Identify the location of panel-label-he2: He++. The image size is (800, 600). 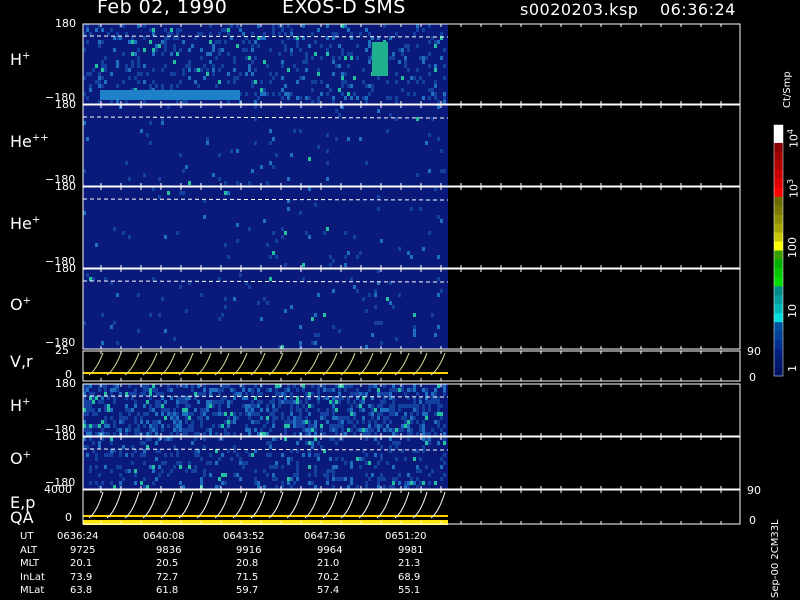
(29, 141).